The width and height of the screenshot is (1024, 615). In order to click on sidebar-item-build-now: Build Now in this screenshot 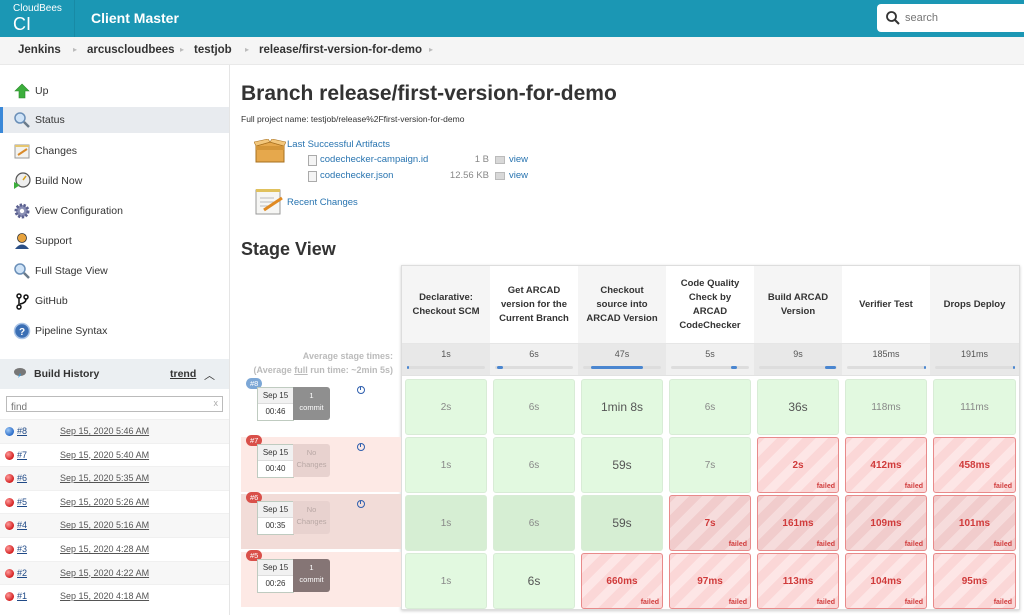, I will do `click(114, 181)`.